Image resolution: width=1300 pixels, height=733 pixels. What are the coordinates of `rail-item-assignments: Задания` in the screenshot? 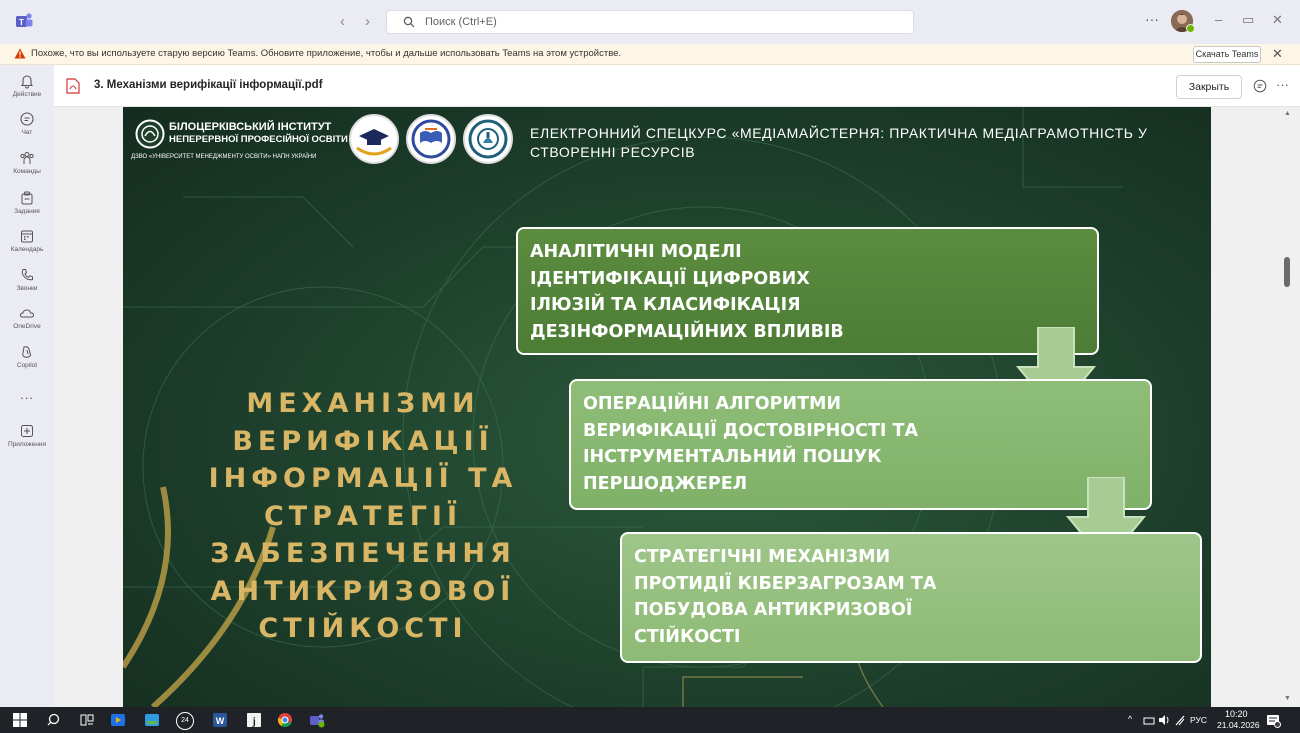 It's located at (27, 202).